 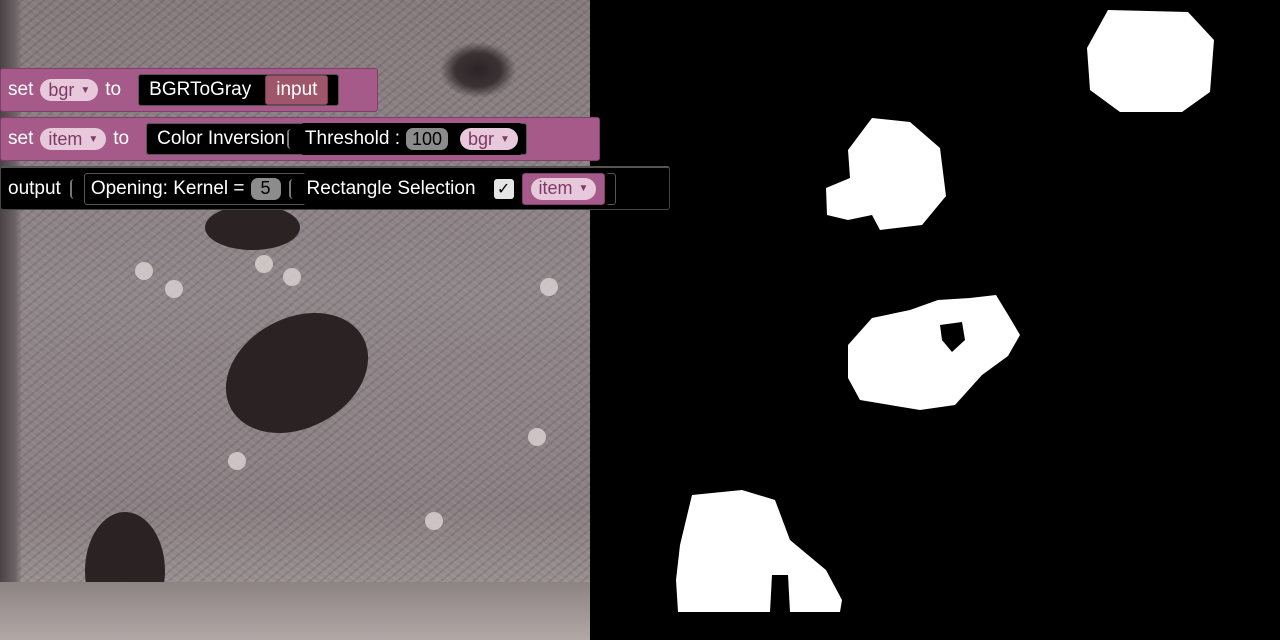 I want to click on set-bgr-block: set bgr ▼ to BGRToGray input, so click(x=189, y=90).